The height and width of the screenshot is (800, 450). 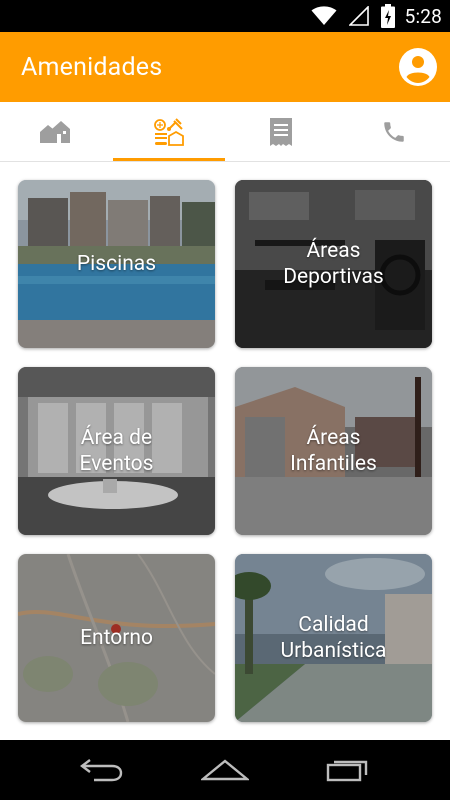 I want to click on home-icon, so click(x=224, y=770).